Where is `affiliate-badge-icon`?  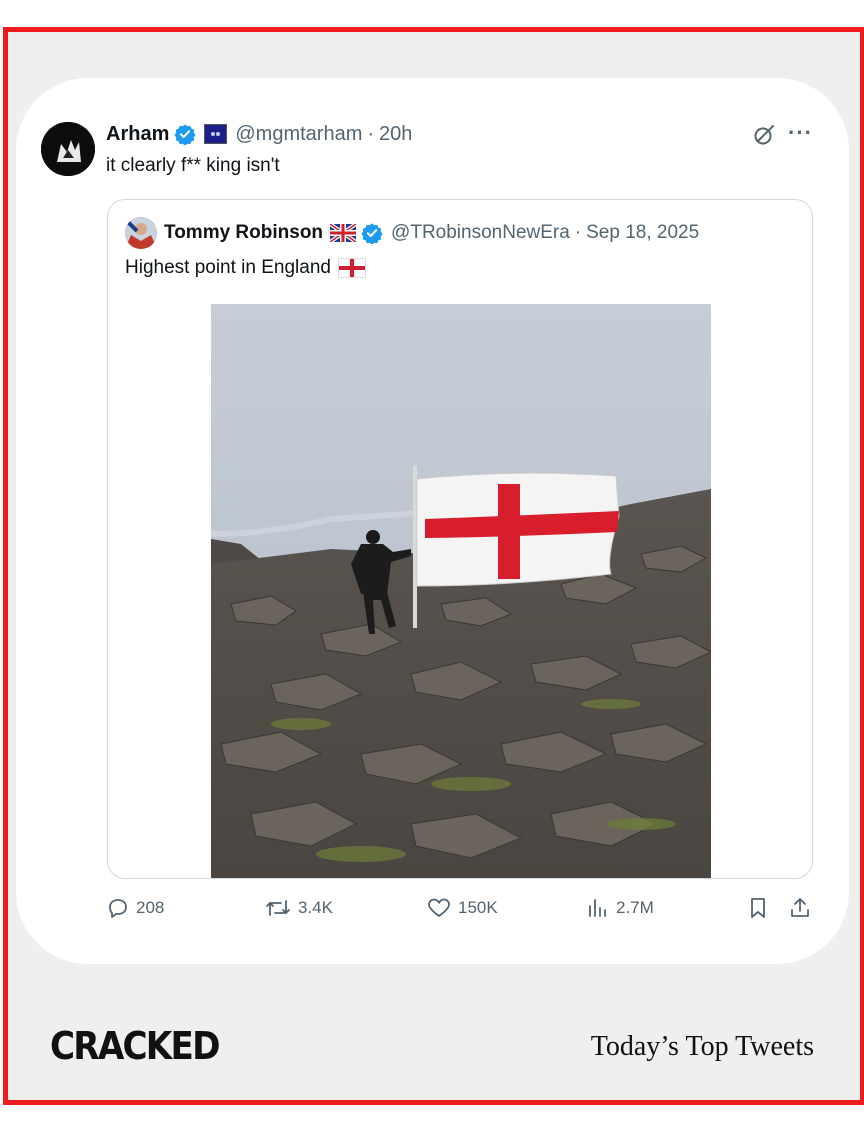 affiliate-badge-icon is located at coordinates (216, 134).